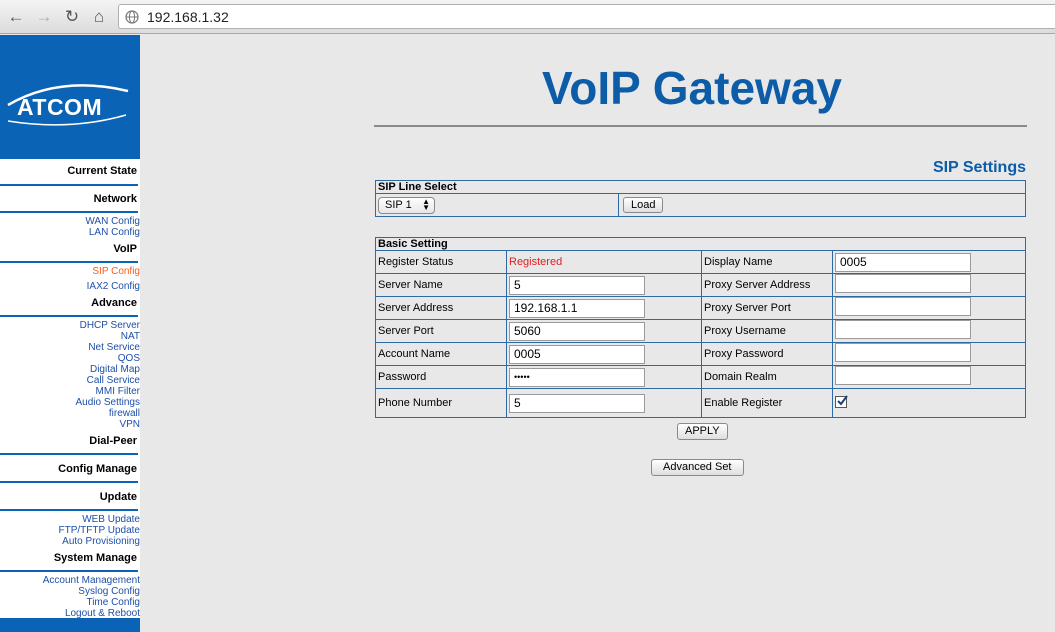 This screenshot has height=632, width=1055. What do you see at coordinates (700, 198) in the screenshot?
I see `sip-line-select-table: SIP Line Select SIP 1 ▲ ▼ Load` at bounding box center [700, 198].